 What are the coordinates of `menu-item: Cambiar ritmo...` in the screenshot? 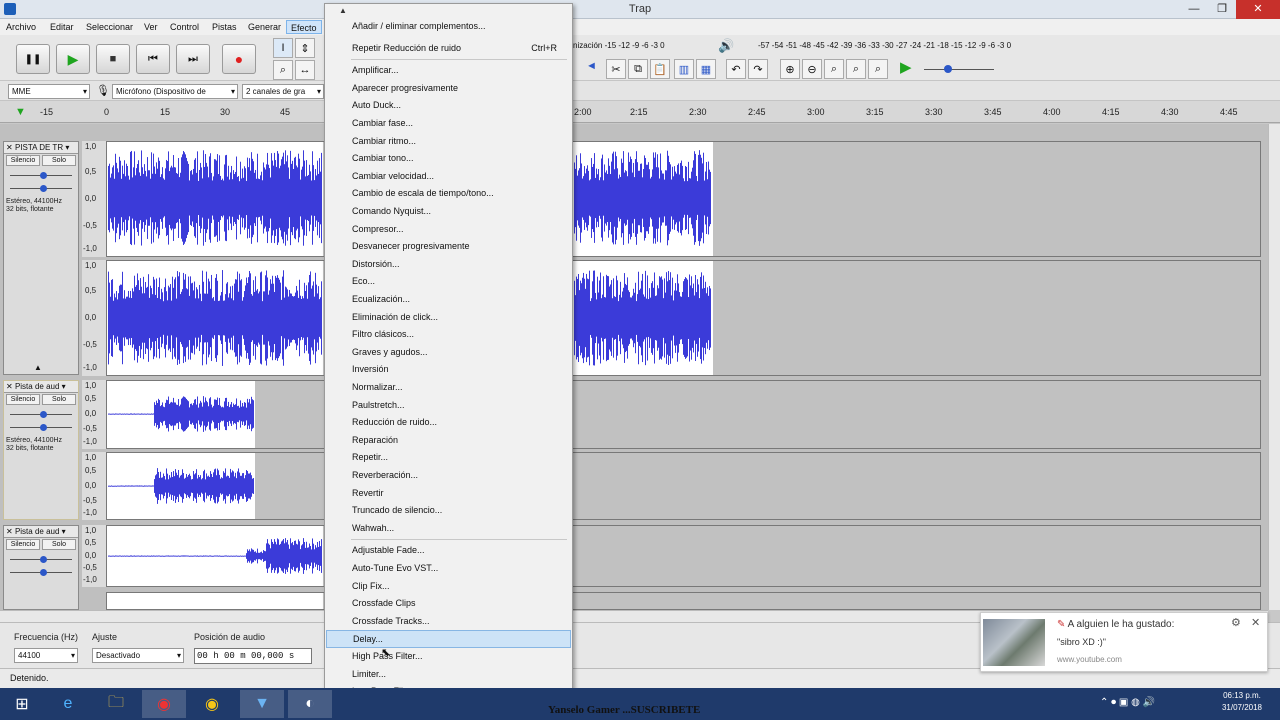 It's located at (448, 142).